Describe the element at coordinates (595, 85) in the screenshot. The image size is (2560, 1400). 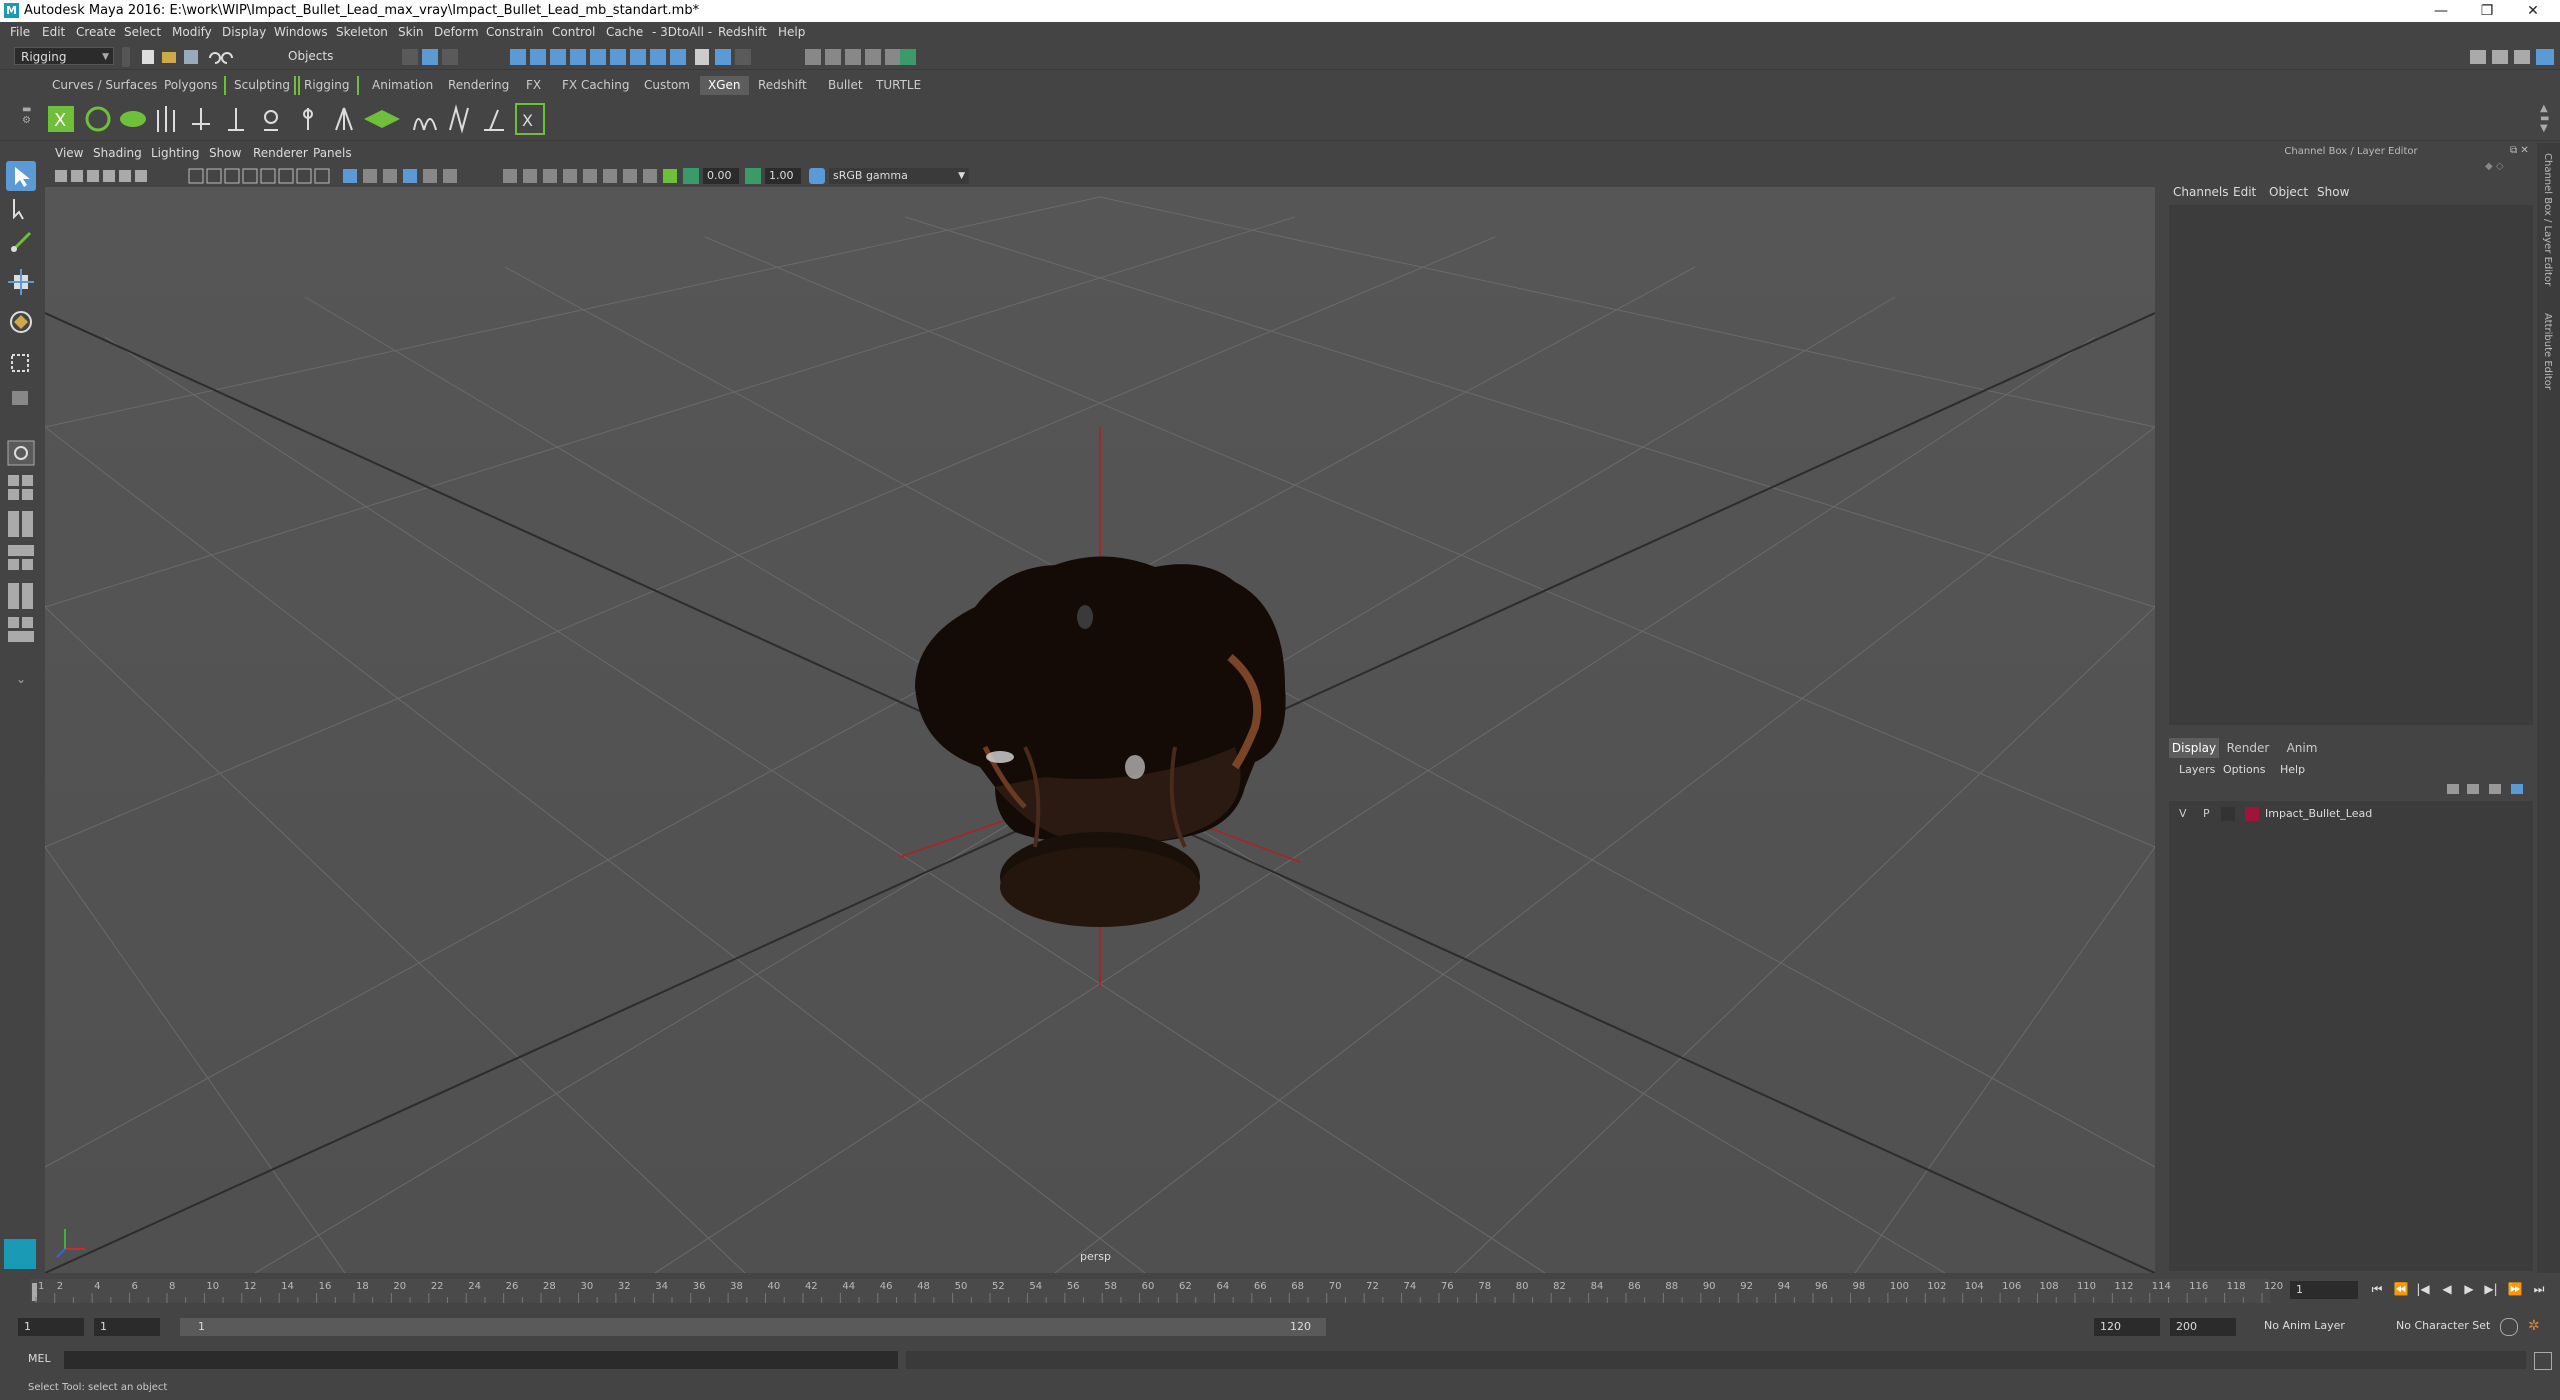
I see `tab-fx-caching: FX Caching` at that location.